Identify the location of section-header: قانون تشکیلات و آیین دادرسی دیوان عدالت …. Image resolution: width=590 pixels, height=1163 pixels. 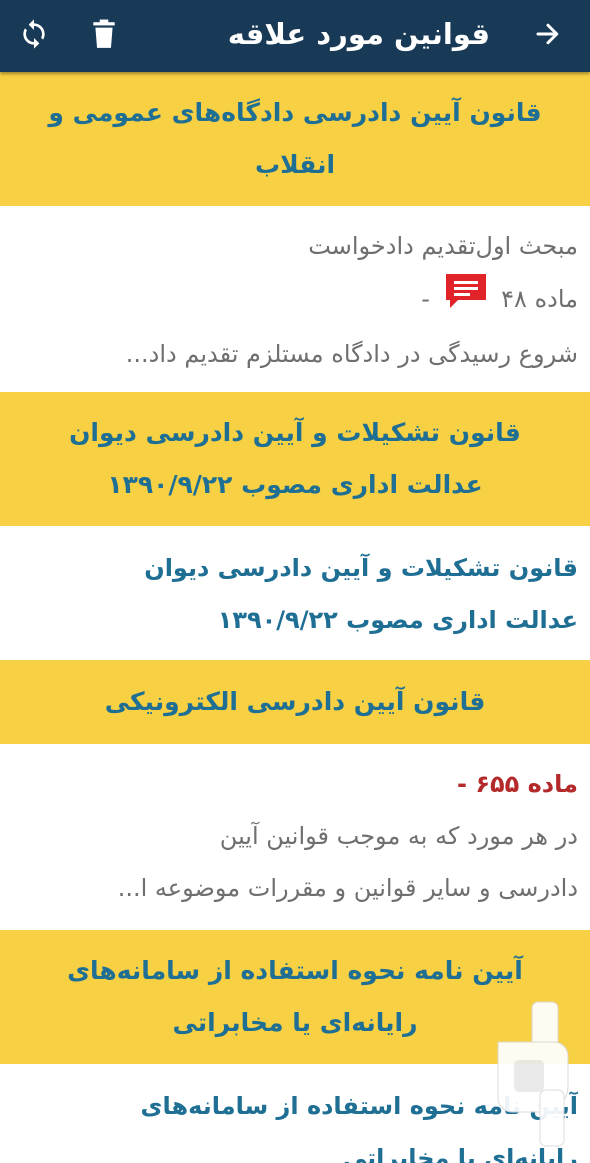
(295, 459).